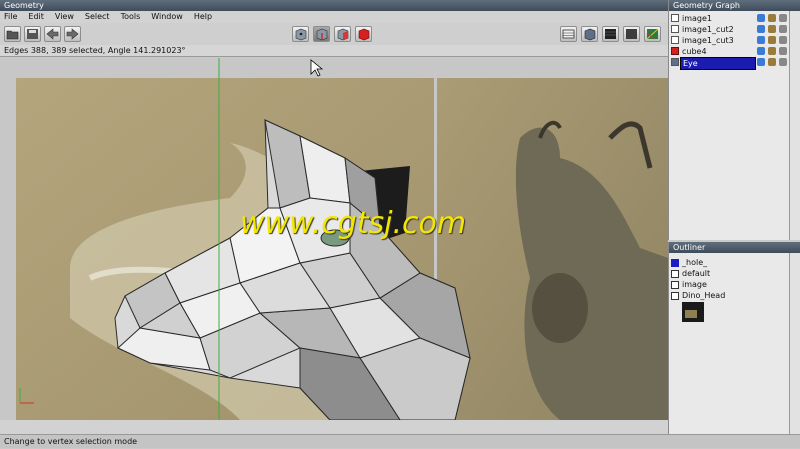 The height and width of the screenshot is (449, 800). Describe the element at coordinates (728, 273) in the screenshot. I see `outliner-item-default: default` at that location.